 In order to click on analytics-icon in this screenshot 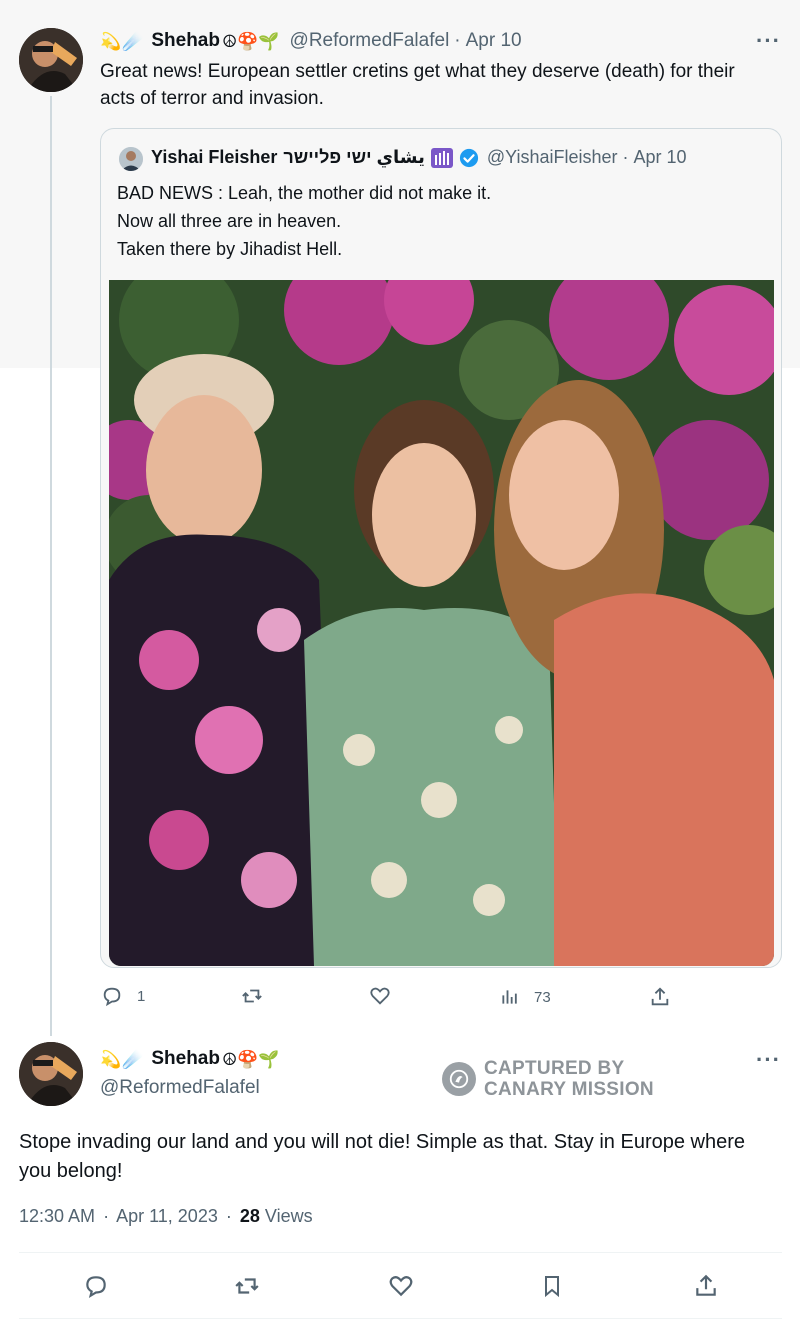, I will do `click(509, 997)`.